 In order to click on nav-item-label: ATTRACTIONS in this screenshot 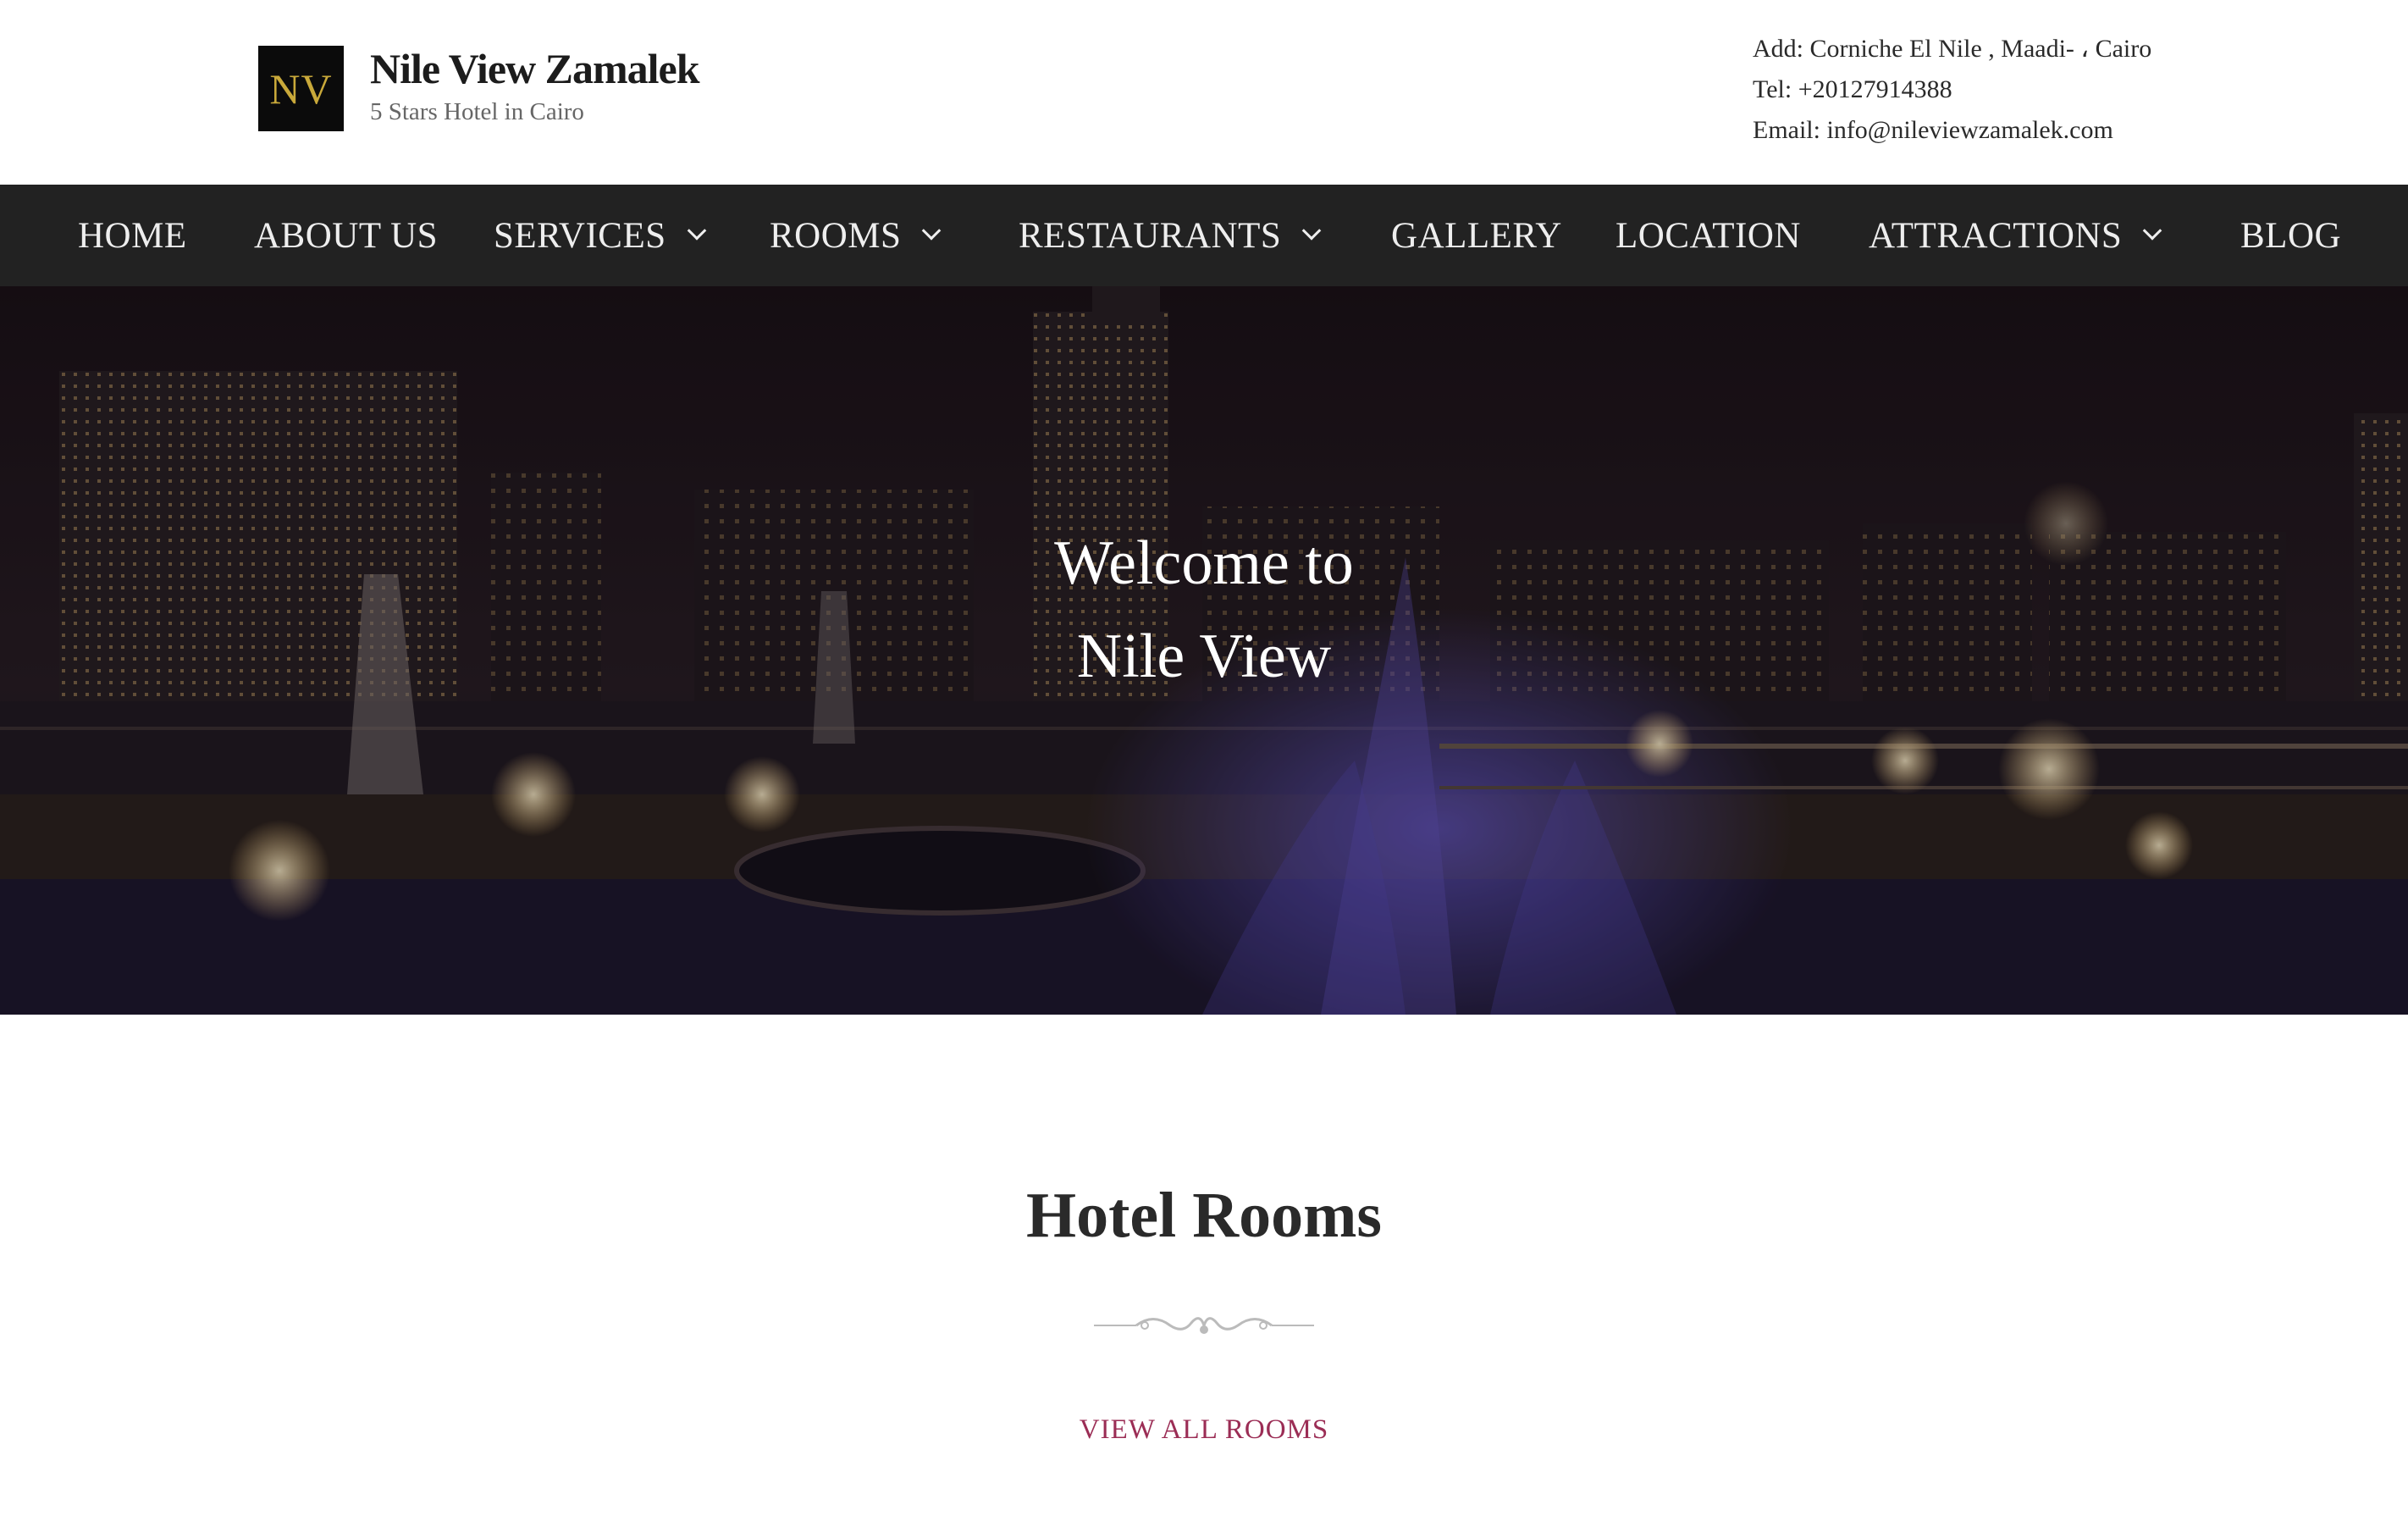, I will do `click(1996, 235)`.